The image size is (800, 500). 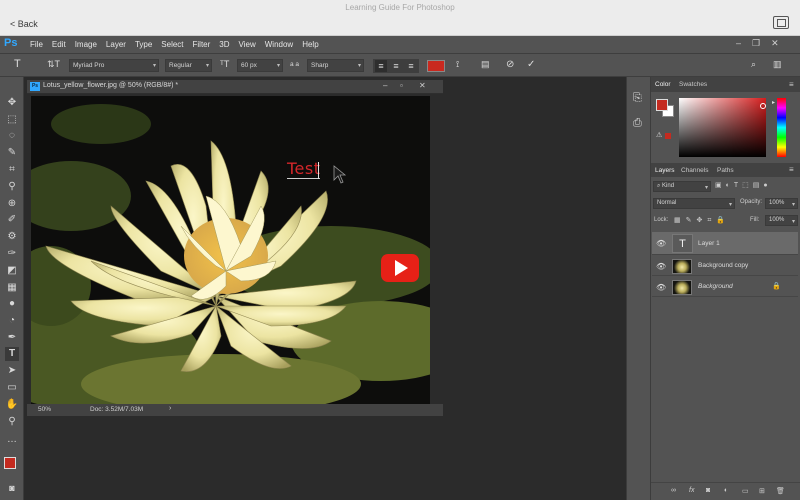 What do you see at coordinates (12, 271) in the screenshot?
I see `eraser-tool-icon: ◩` at bounding box center [12, 271].